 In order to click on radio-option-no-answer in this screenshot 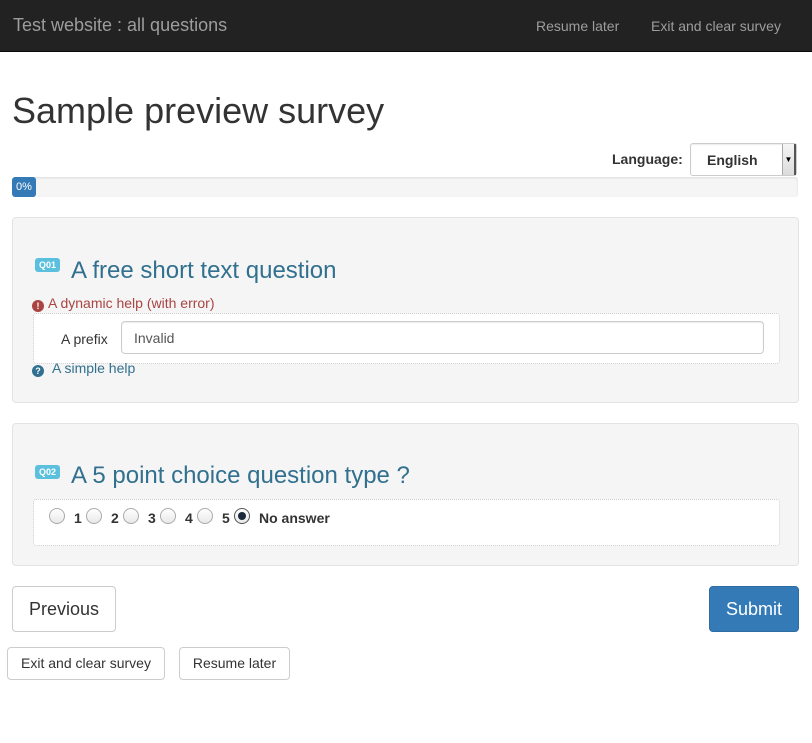, I will do `click(242, 516)`.